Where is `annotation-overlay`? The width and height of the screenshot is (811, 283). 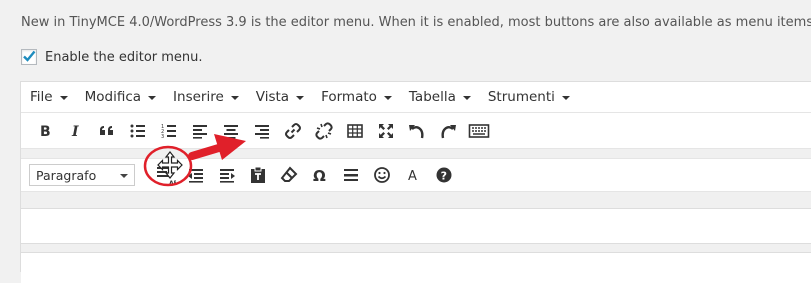
annotation-overlay is located at coordinates (194, 160).